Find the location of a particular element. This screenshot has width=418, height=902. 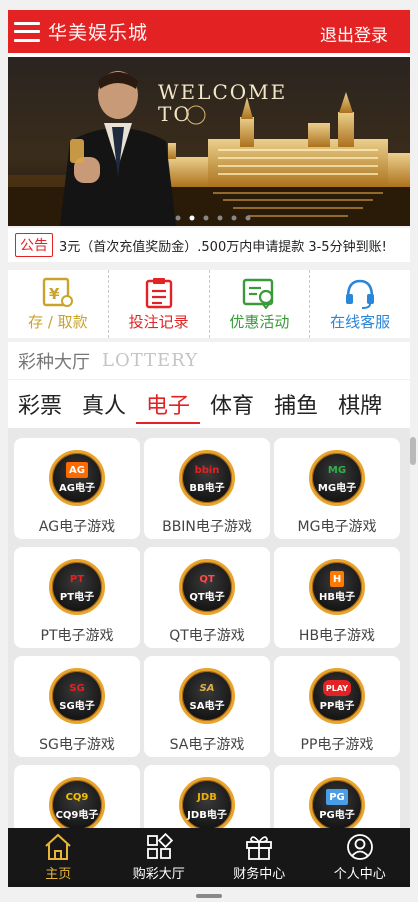

game-card-pp: PLAY PP电子 PP电子游戏 is located at coordinates (337, 706).